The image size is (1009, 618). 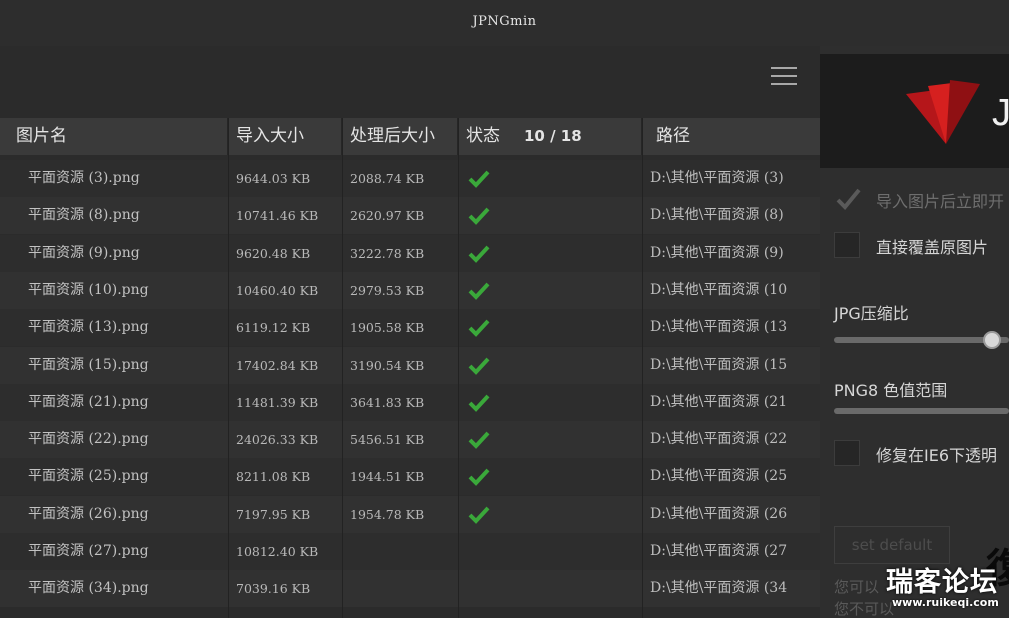 I want to click on app-logo-text: J, so click(x=1000, y=113).